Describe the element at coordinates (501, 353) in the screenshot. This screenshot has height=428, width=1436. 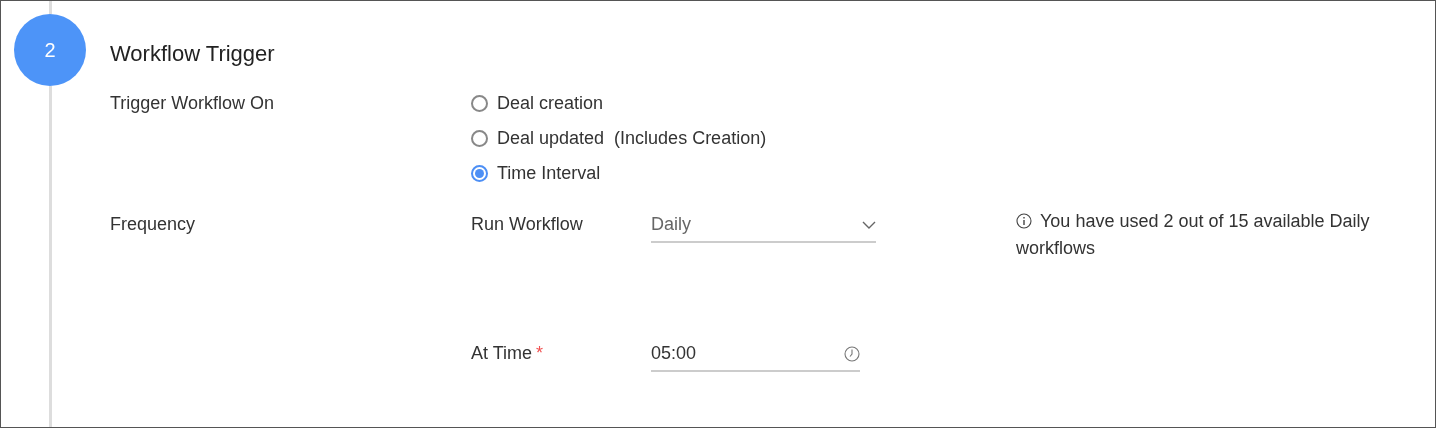
I see `field-label: At Time` at that location.